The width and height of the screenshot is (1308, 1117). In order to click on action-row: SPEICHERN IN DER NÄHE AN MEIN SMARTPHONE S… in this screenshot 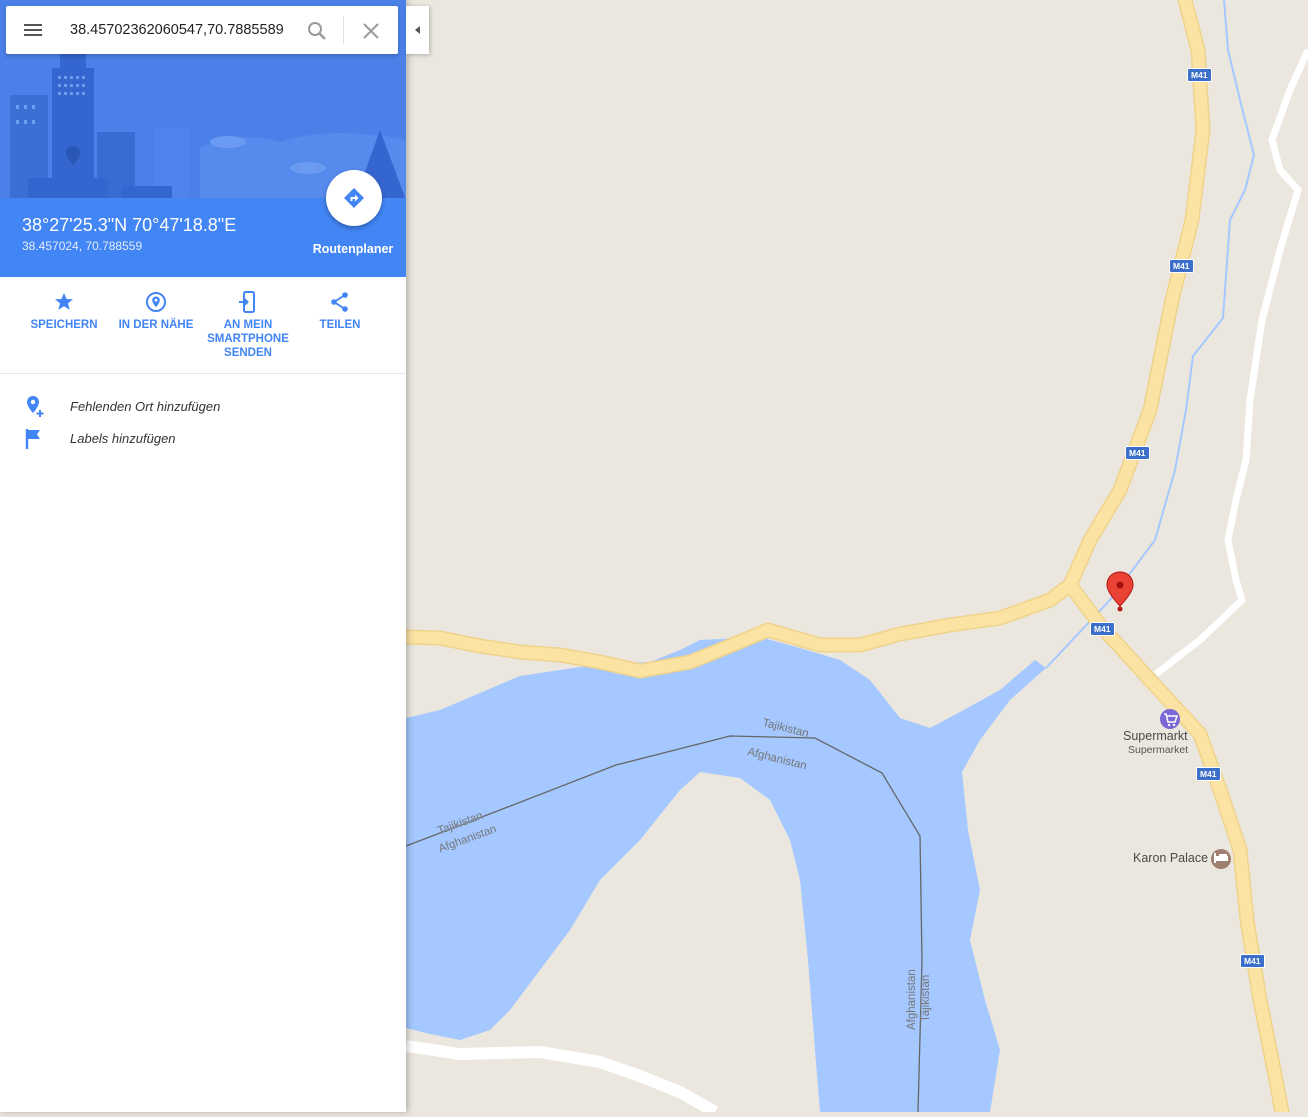, I will do `click(203, 326)`.